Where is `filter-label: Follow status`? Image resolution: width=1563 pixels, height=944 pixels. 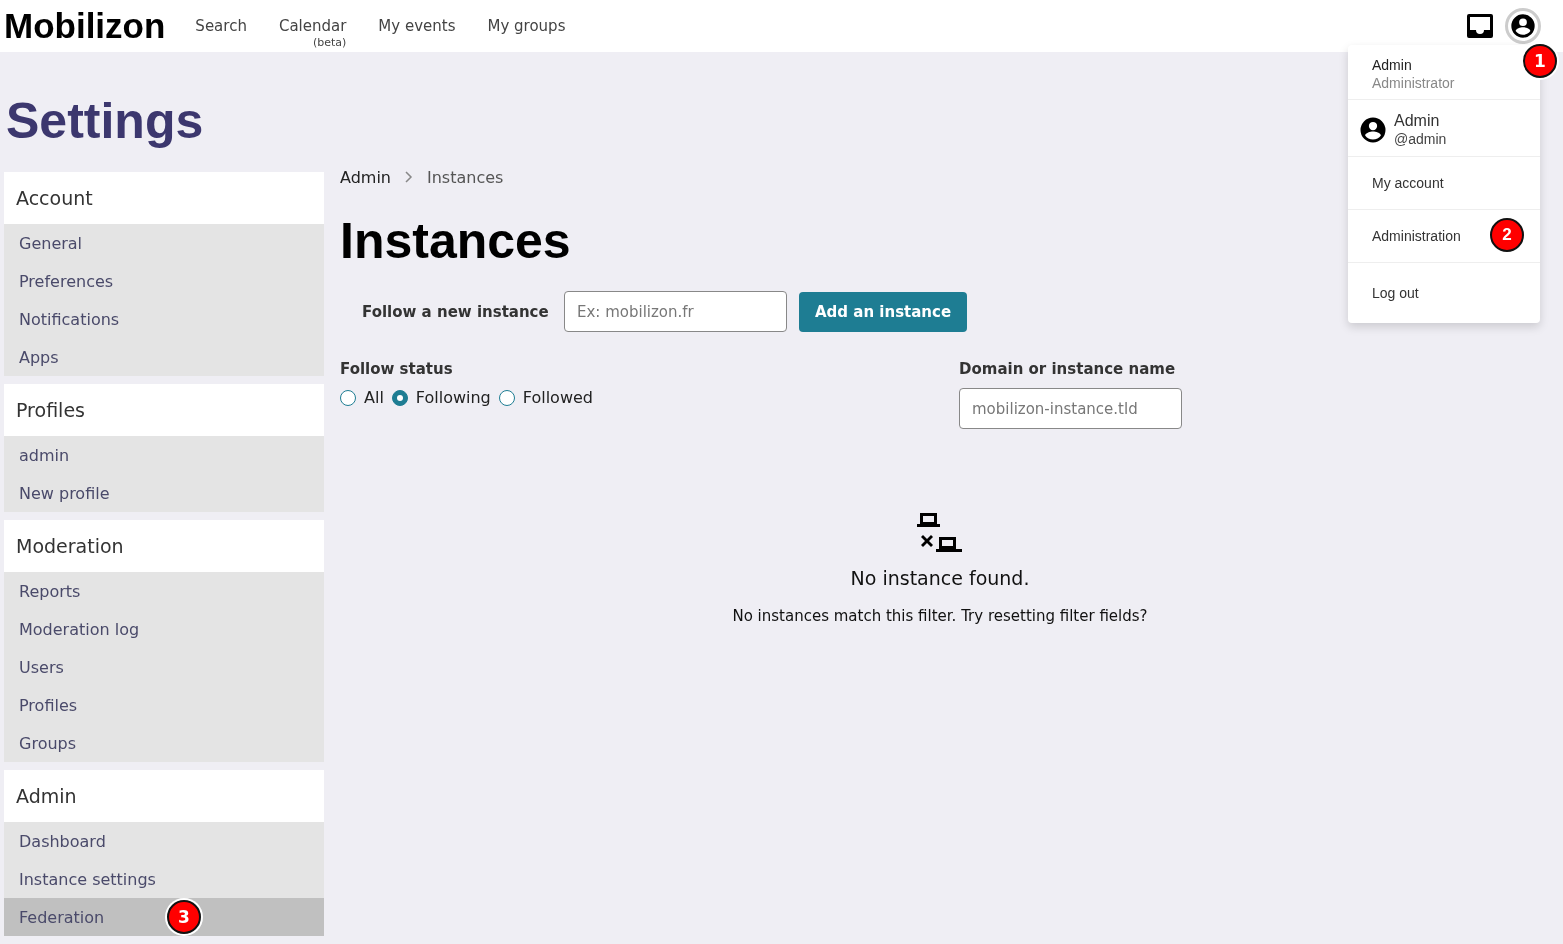
filter-label: Follow status is located at coordinates (397, 369).